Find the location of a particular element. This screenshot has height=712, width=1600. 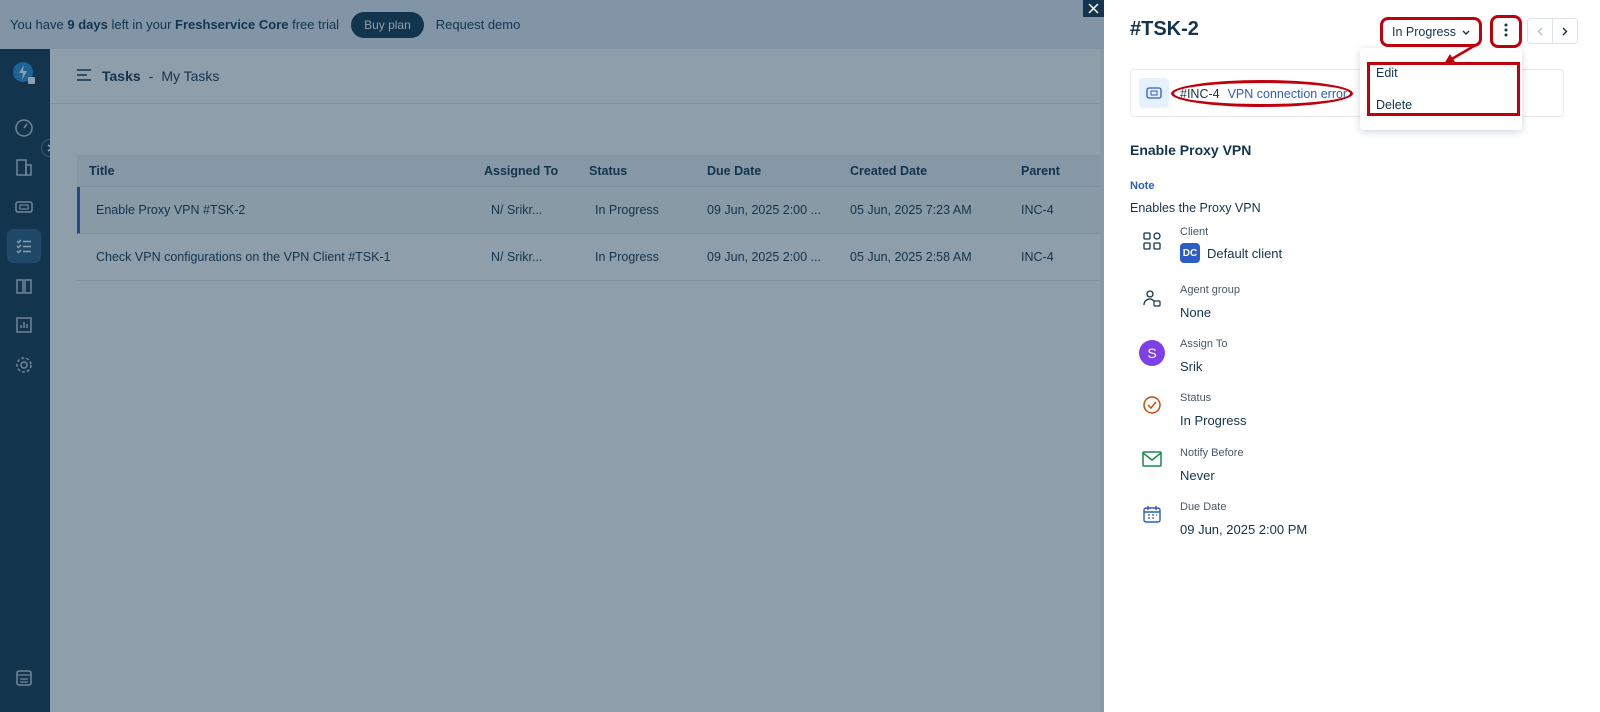

status-label: Status is located at coordinates (1196, 398).